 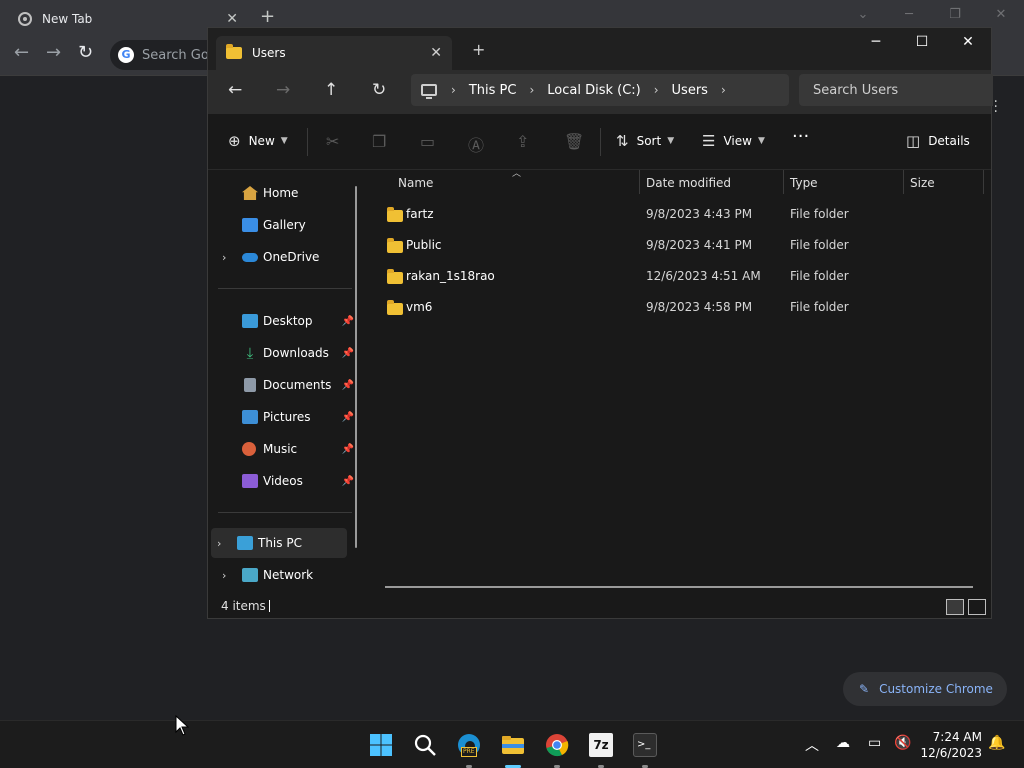 I want to click on nav-item-this-pc: › This PC, so click(x=279, y=543).